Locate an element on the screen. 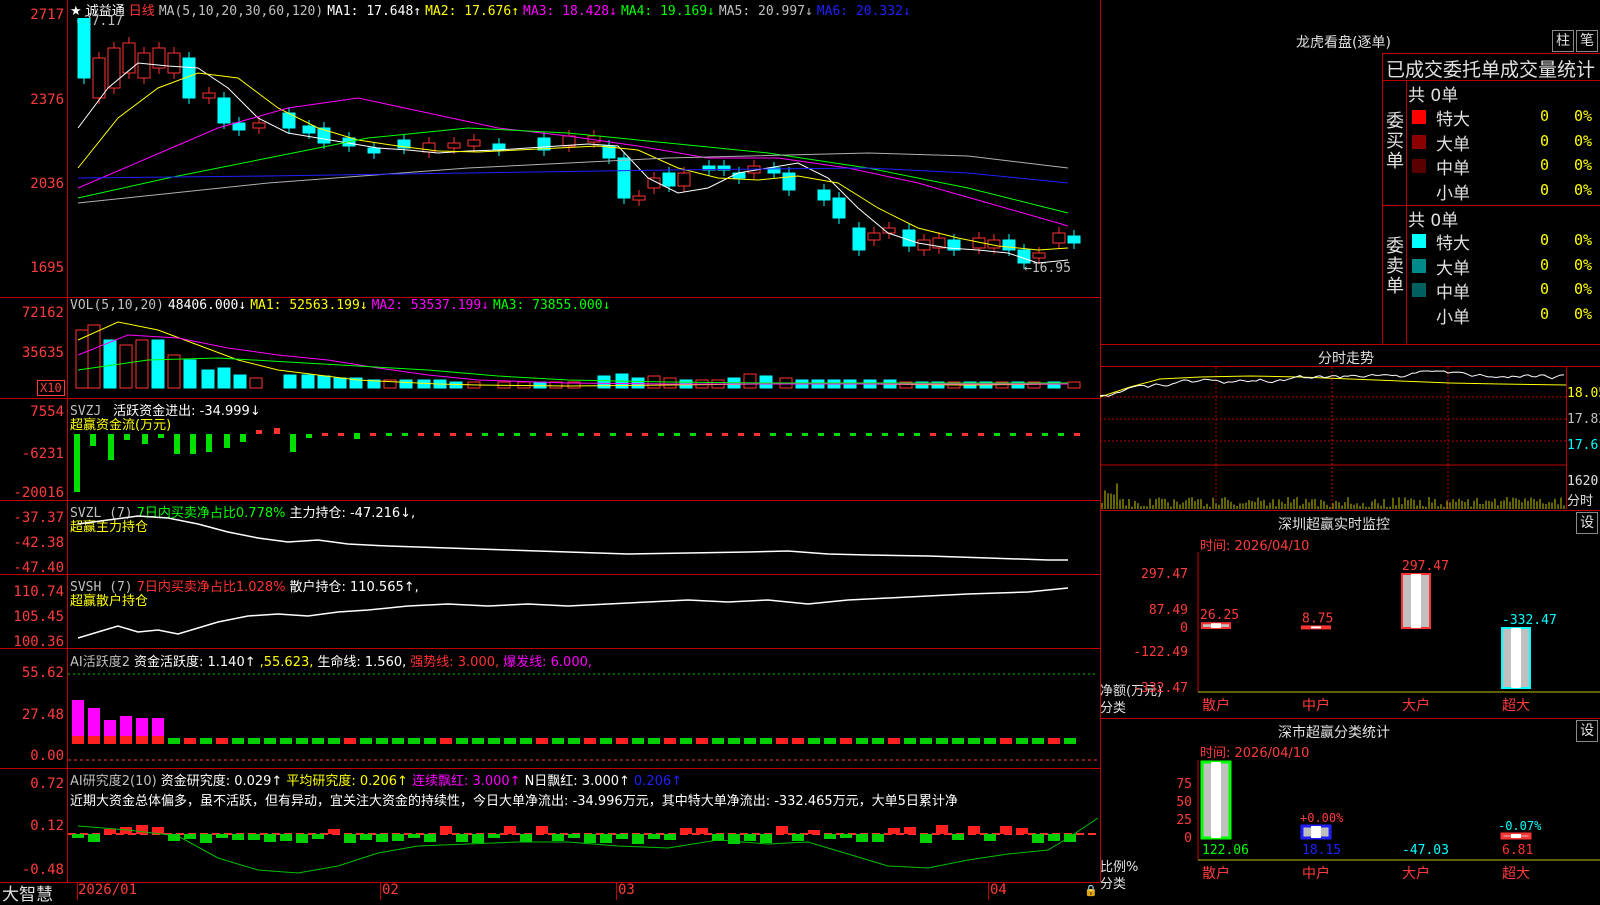  legend-swatch is located at coordinates (1419, 117).